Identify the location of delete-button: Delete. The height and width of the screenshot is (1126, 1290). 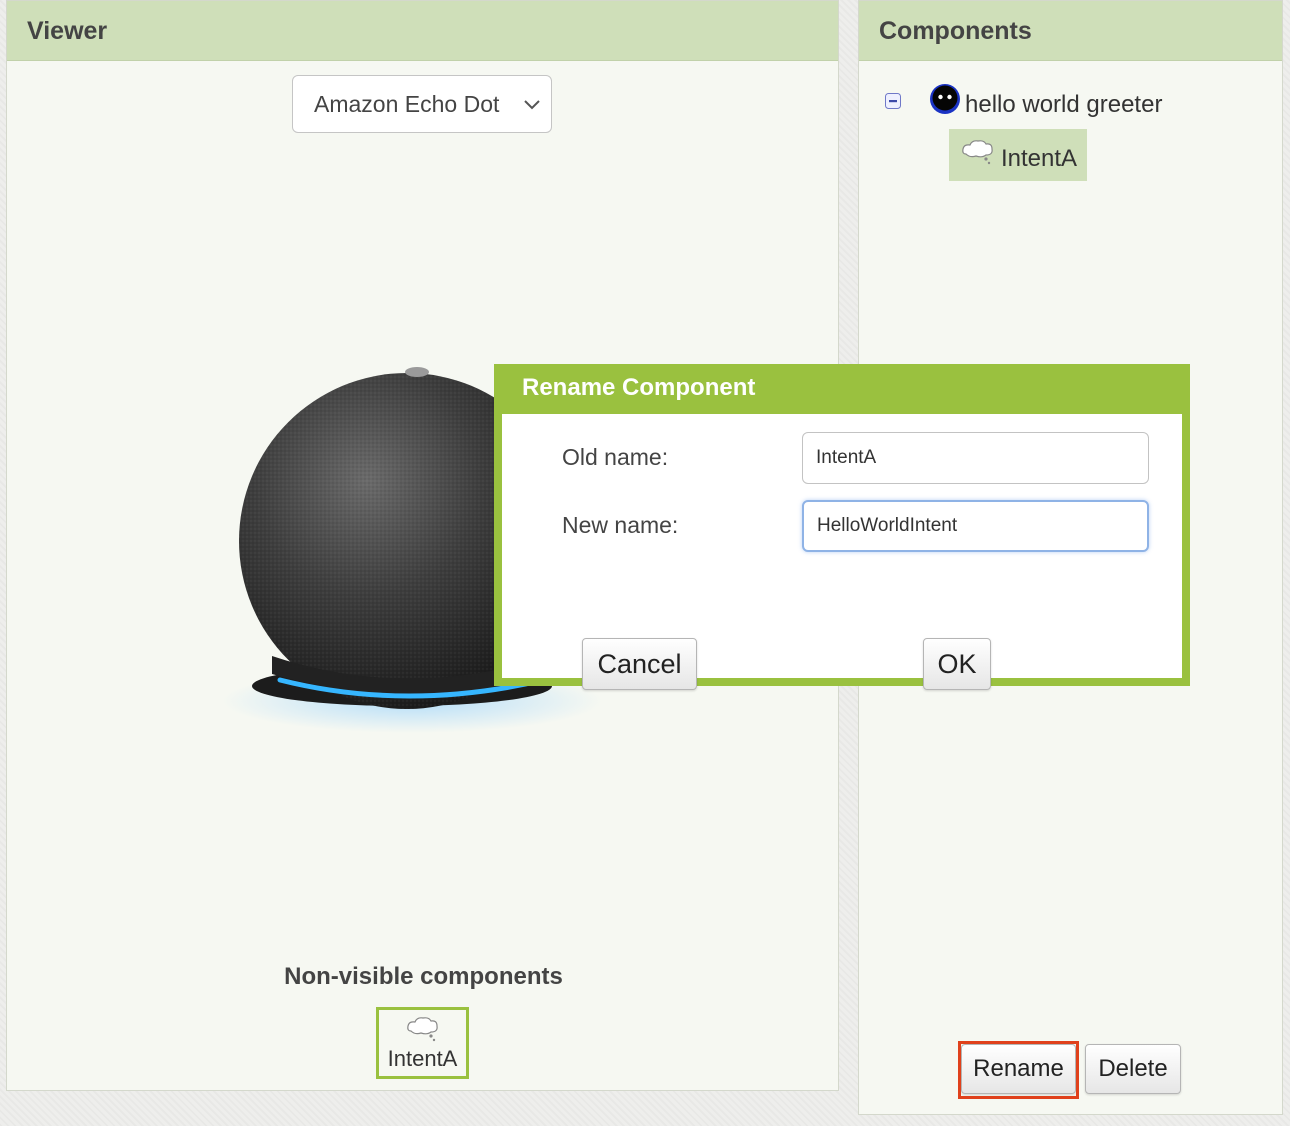
(1133, 1069).